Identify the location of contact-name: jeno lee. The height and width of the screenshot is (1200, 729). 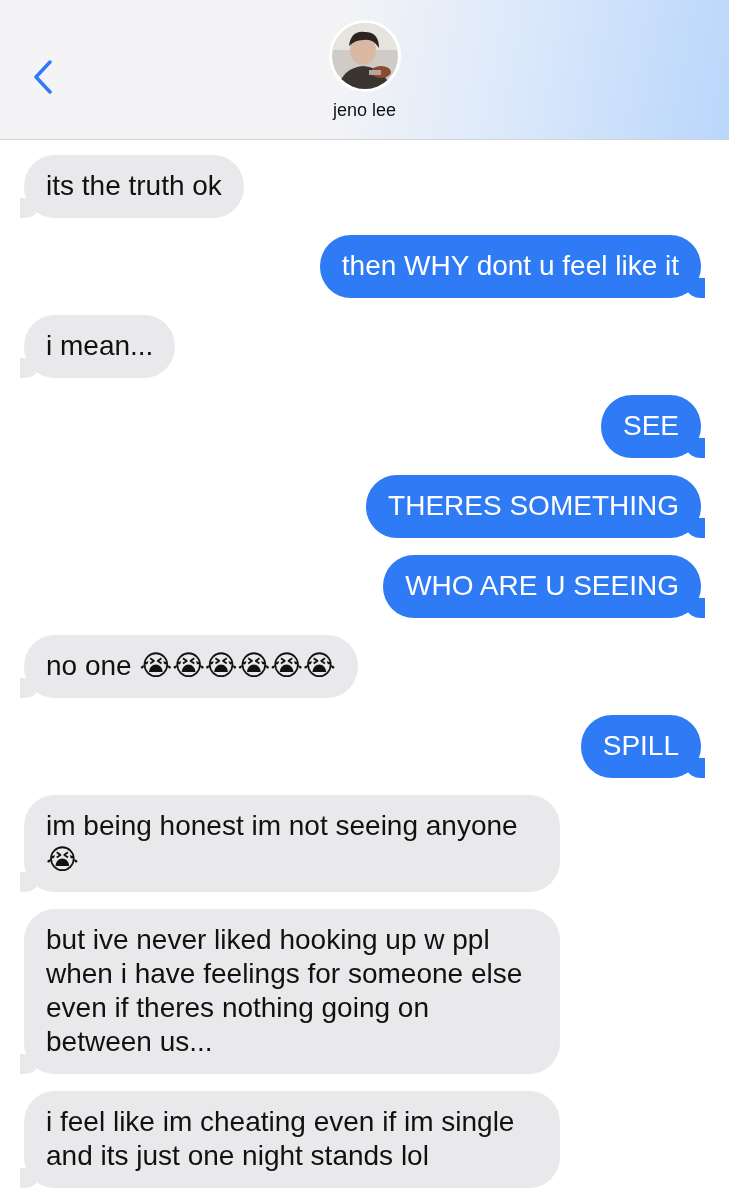
(364, 110).